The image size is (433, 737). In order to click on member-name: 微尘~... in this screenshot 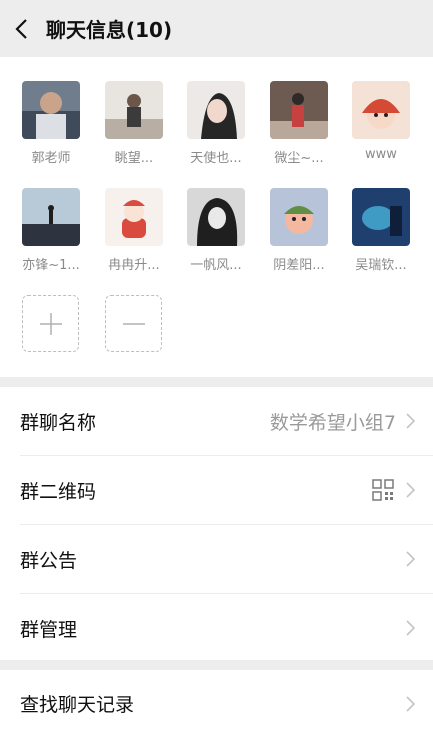, I will do `click(299, 158)`.